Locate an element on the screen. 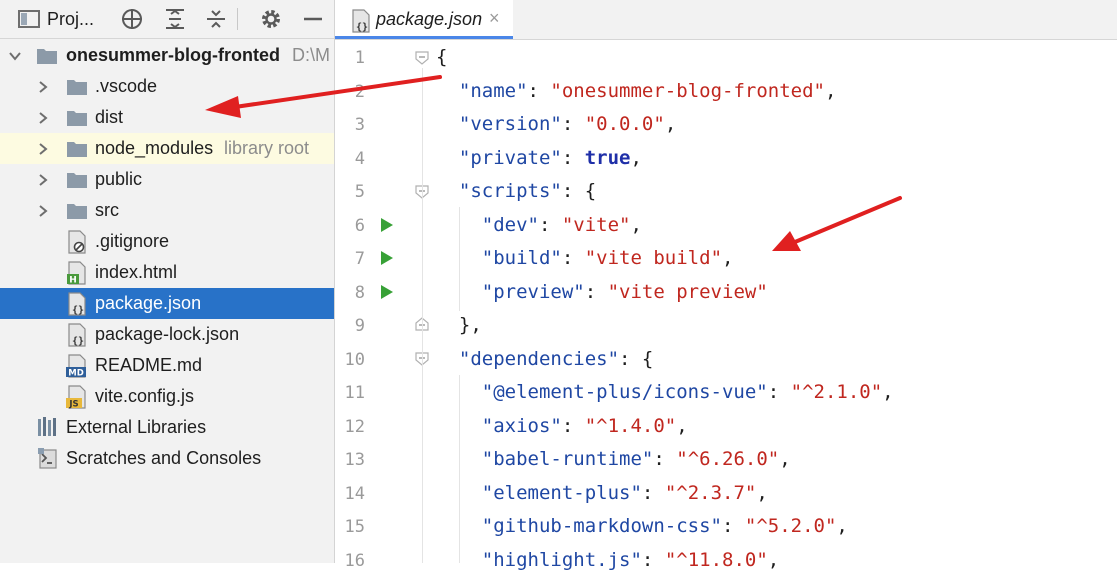  json-icon-braces: {} is located at coordinates (362, 27).